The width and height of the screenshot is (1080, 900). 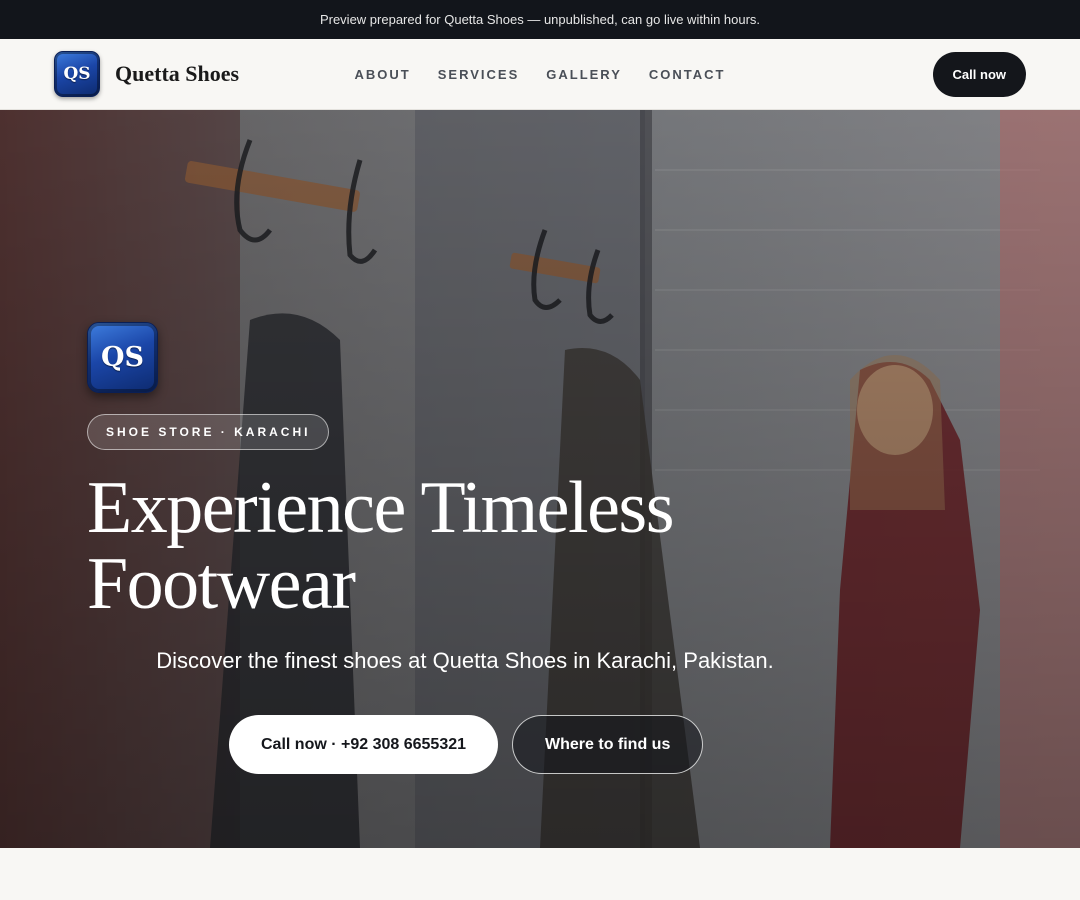 What do you see at coordinates (364, 744) in the screenshot?
I see `call-now-phone-button: Call now · +92 308 6655321` at bounding box center [364, 744].